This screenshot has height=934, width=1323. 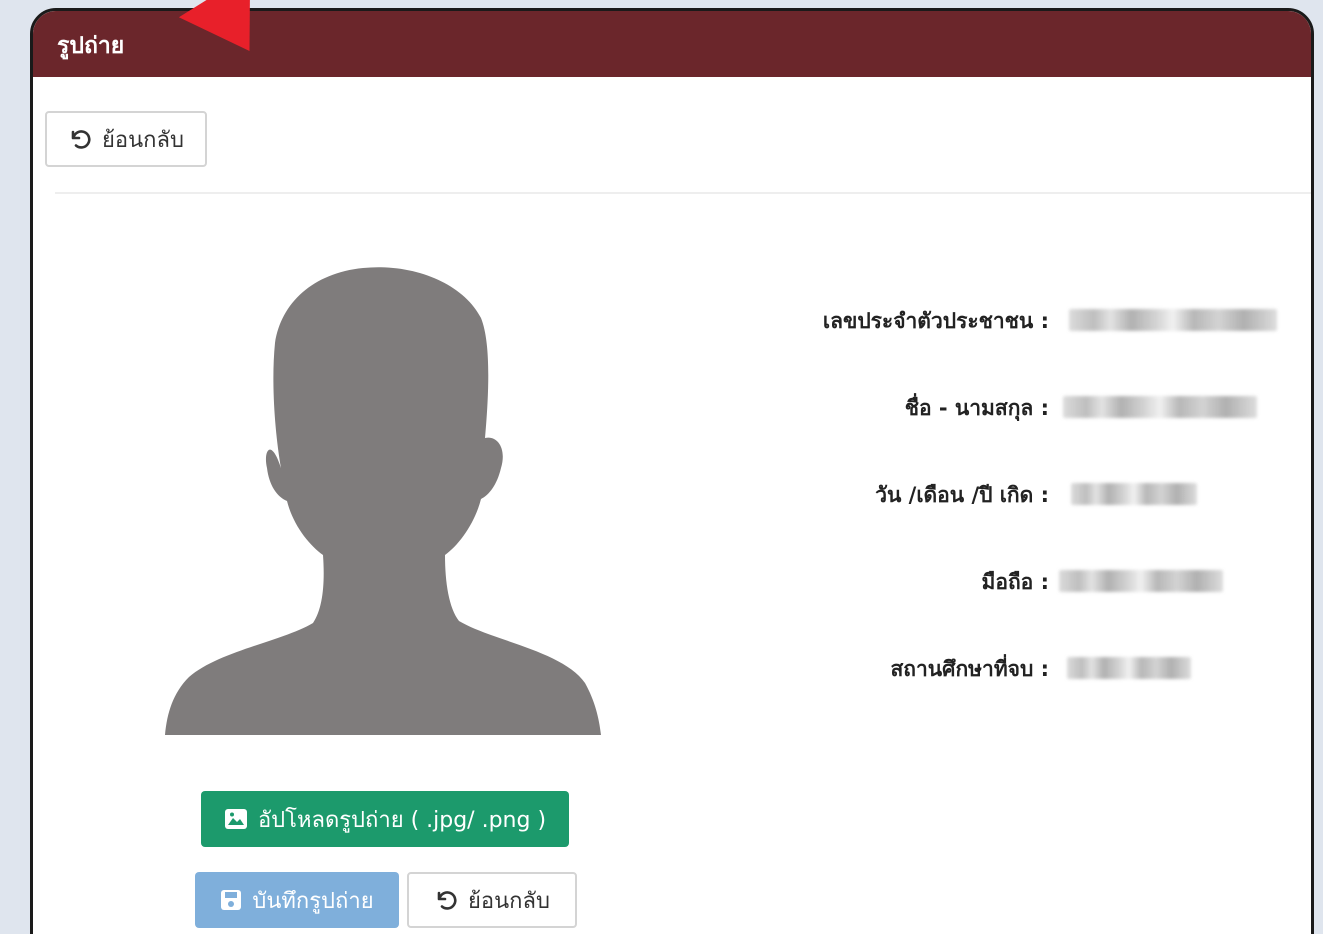 I want to click on name-value-redacted, so click(x=1160, y=407).